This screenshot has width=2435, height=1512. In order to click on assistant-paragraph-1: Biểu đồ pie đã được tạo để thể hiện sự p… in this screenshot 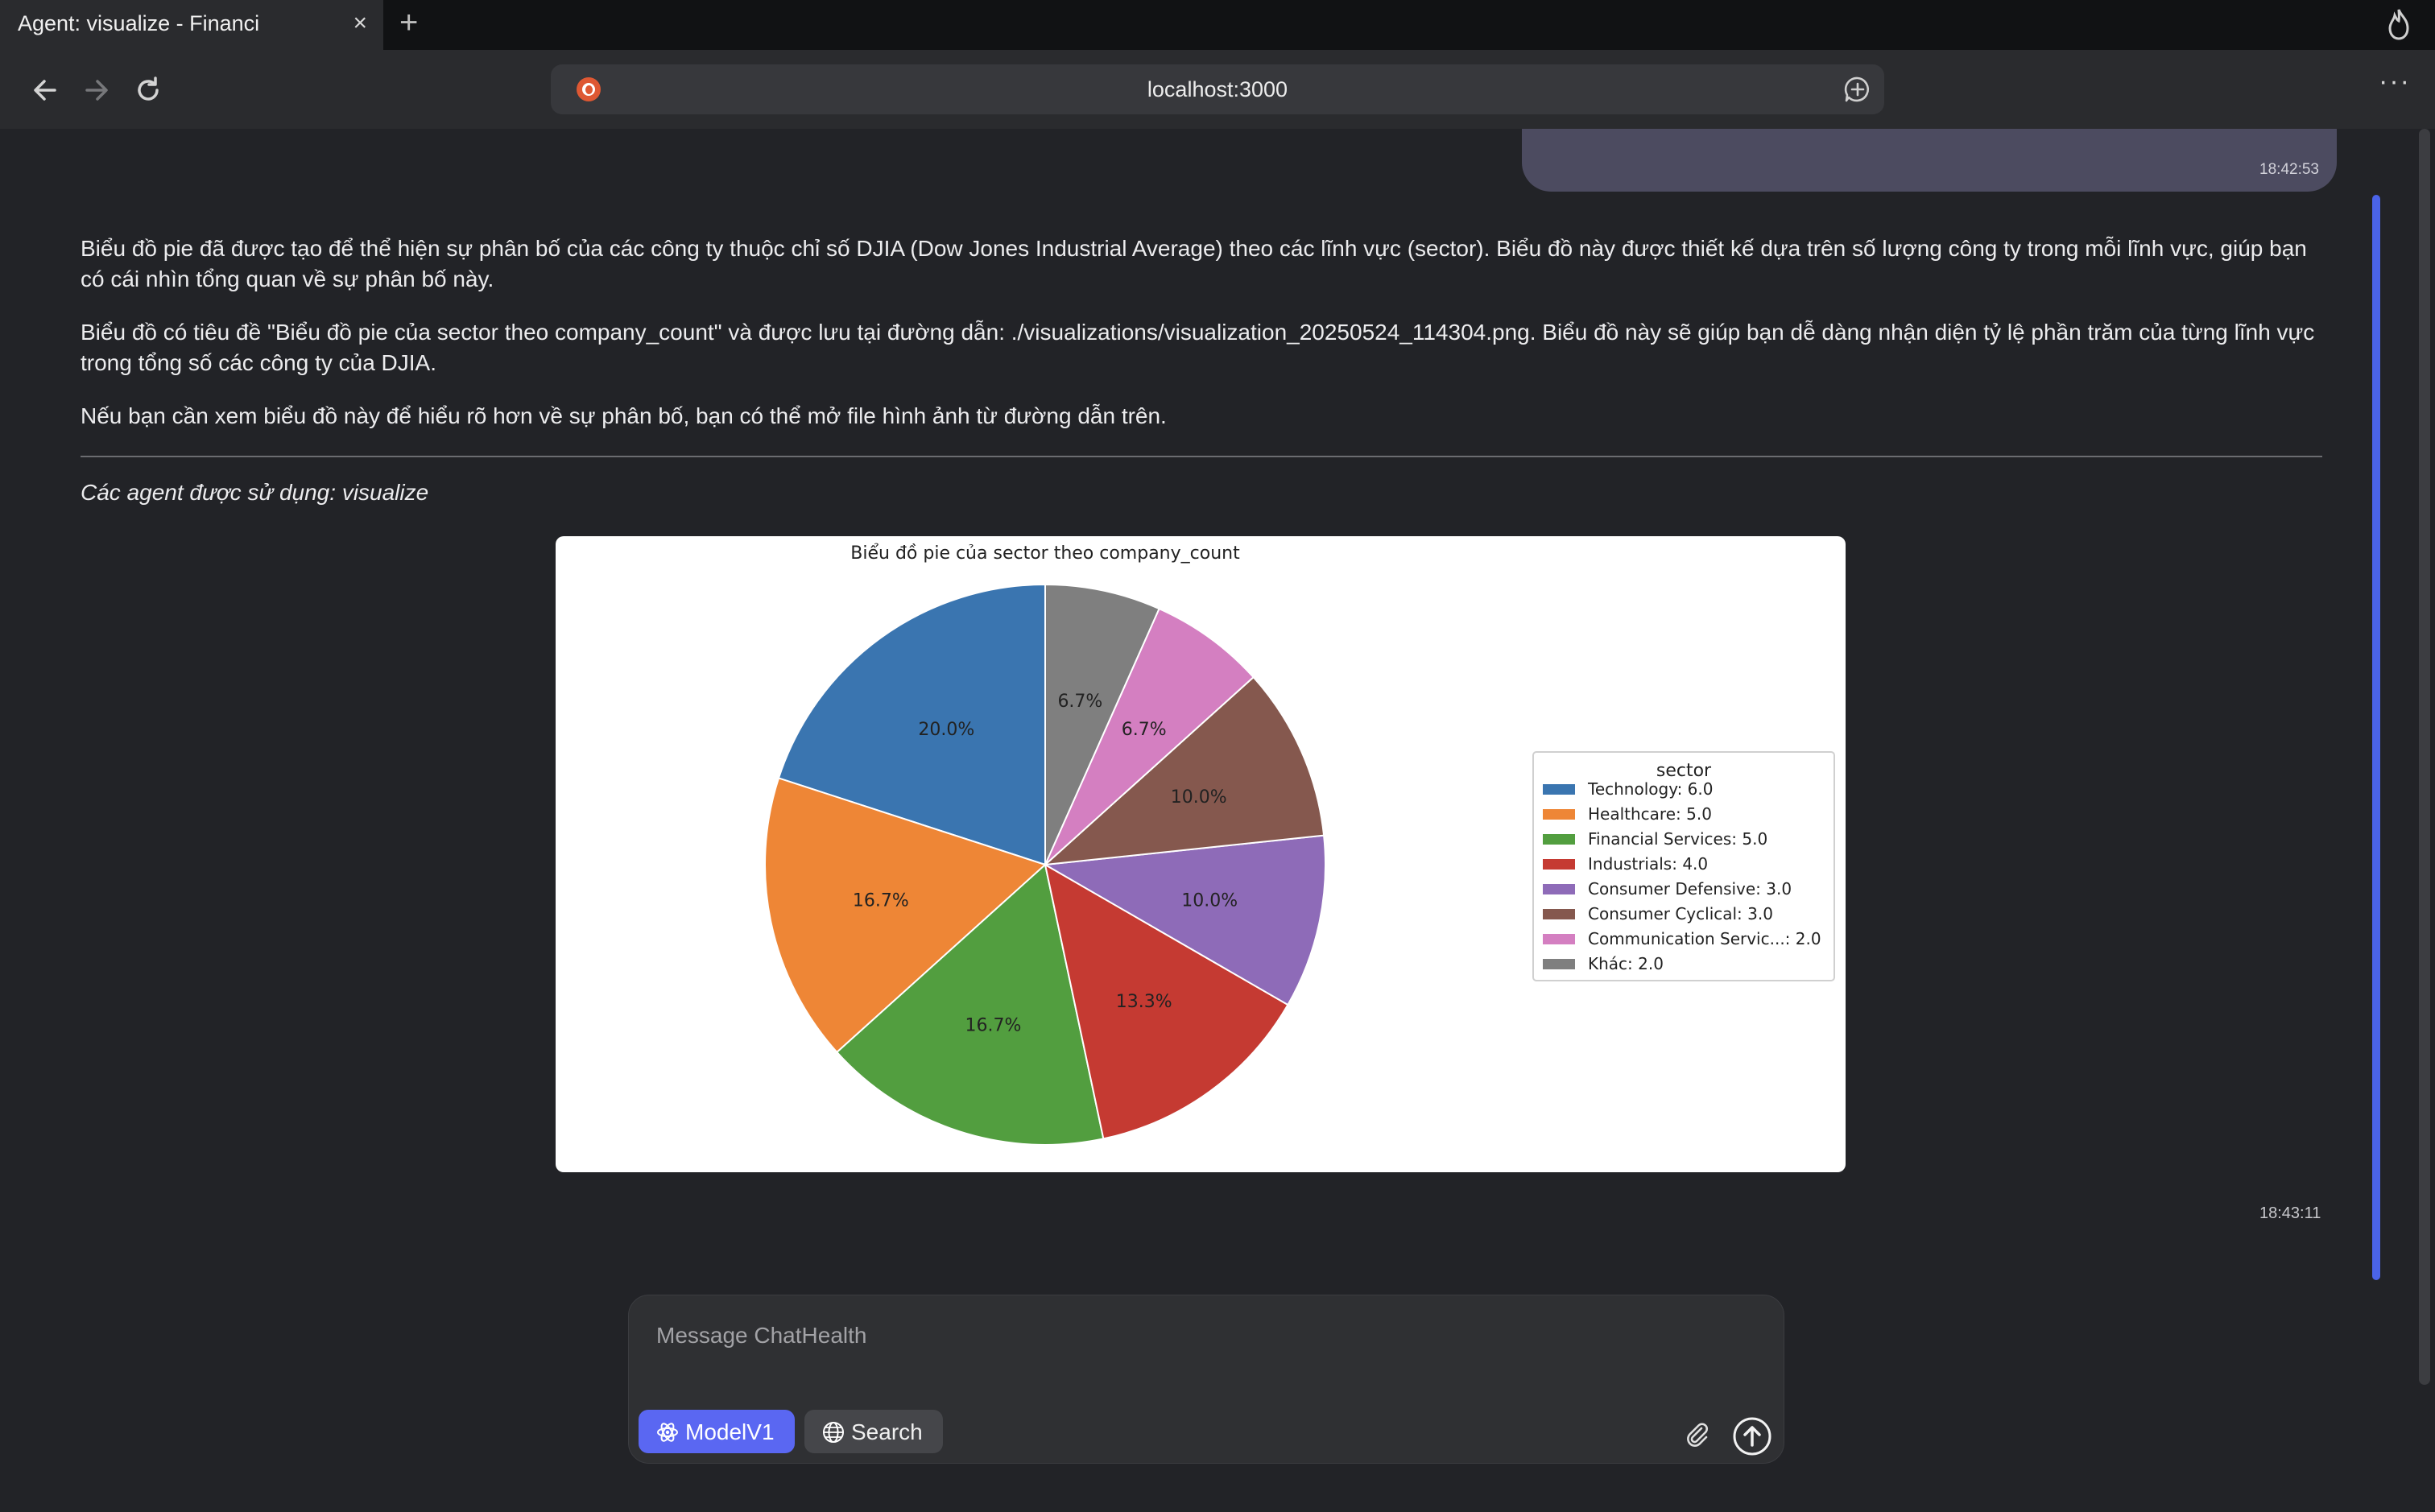, I will do `click(1194, 263)`.